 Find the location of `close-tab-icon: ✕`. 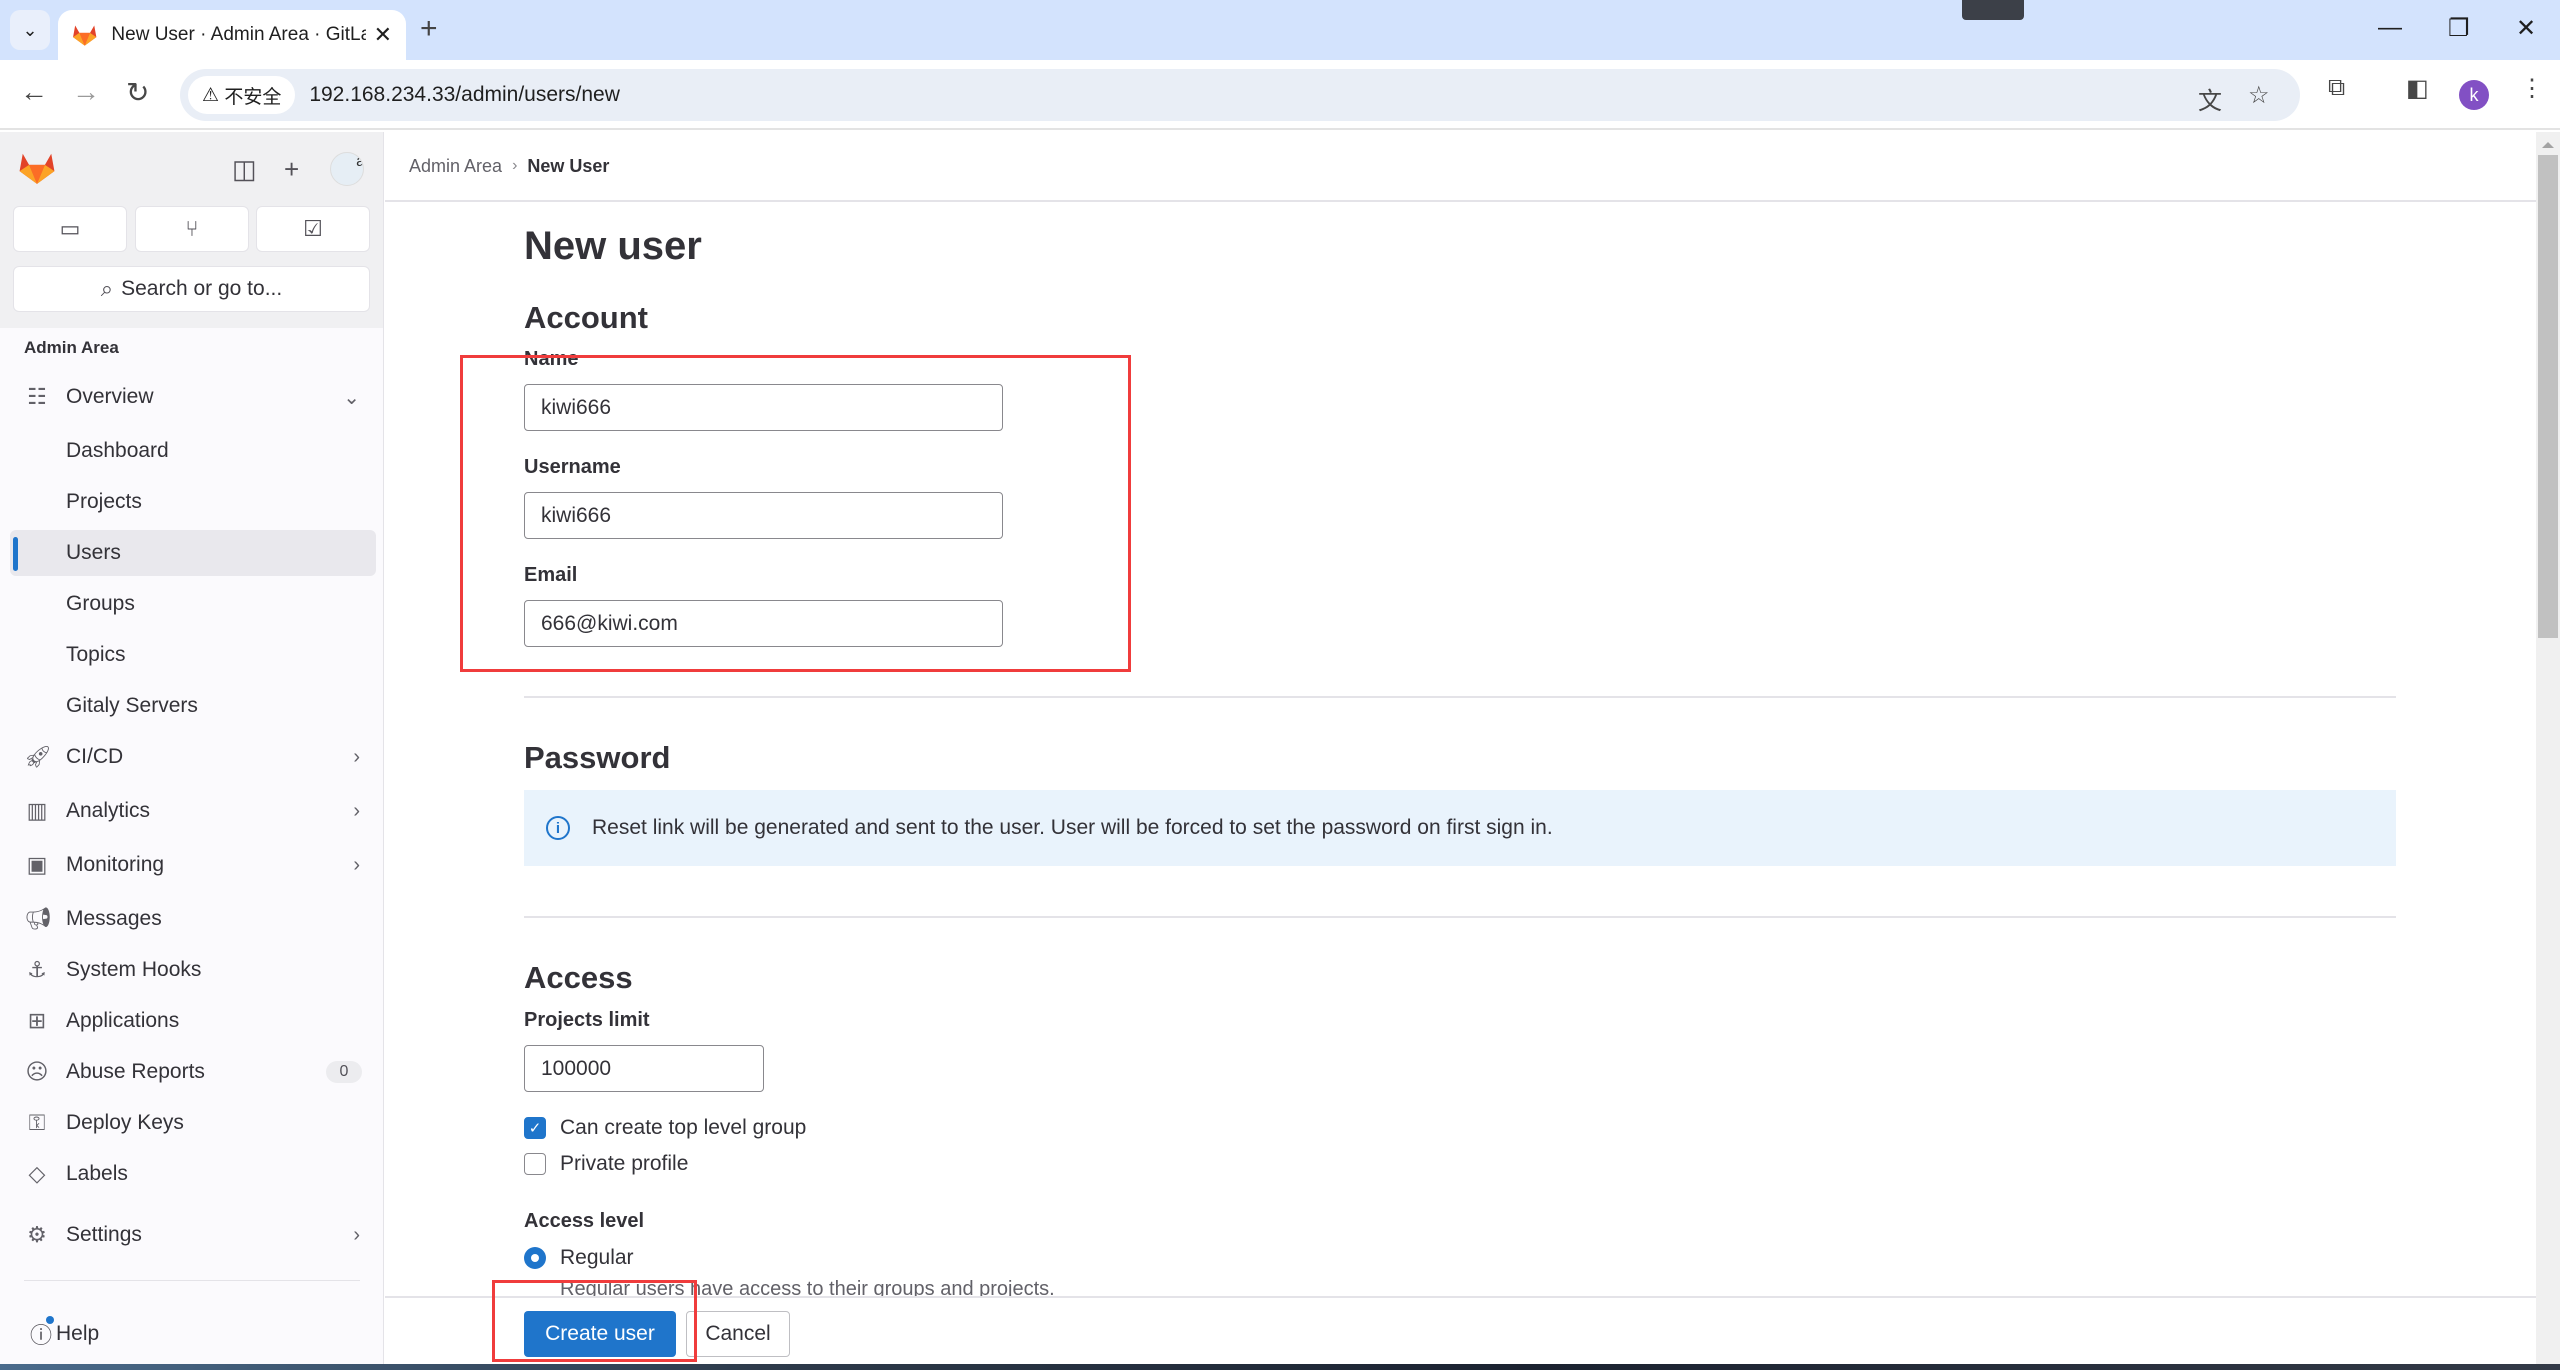

close-tab-icon: ✕ is located at coordinates (383, 35).